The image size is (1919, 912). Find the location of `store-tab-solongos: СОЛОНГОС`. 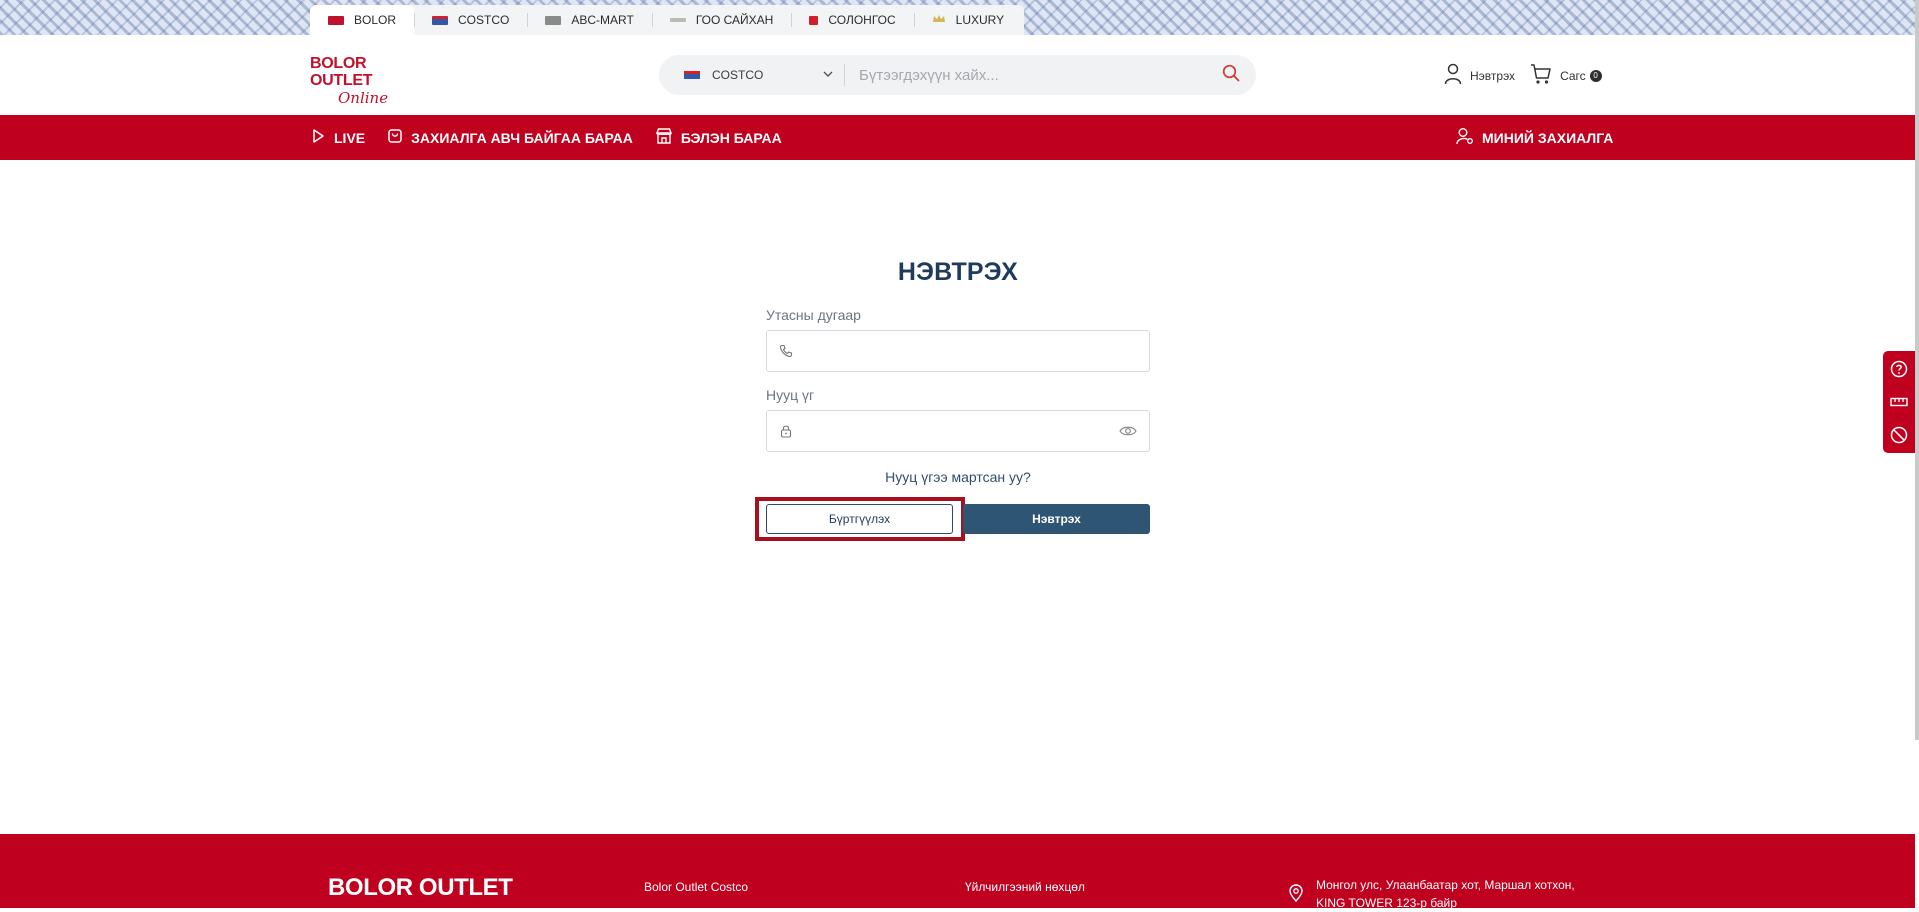

store-tab-solongos: СОЛОНГОС is located at coordinates (852, 20).